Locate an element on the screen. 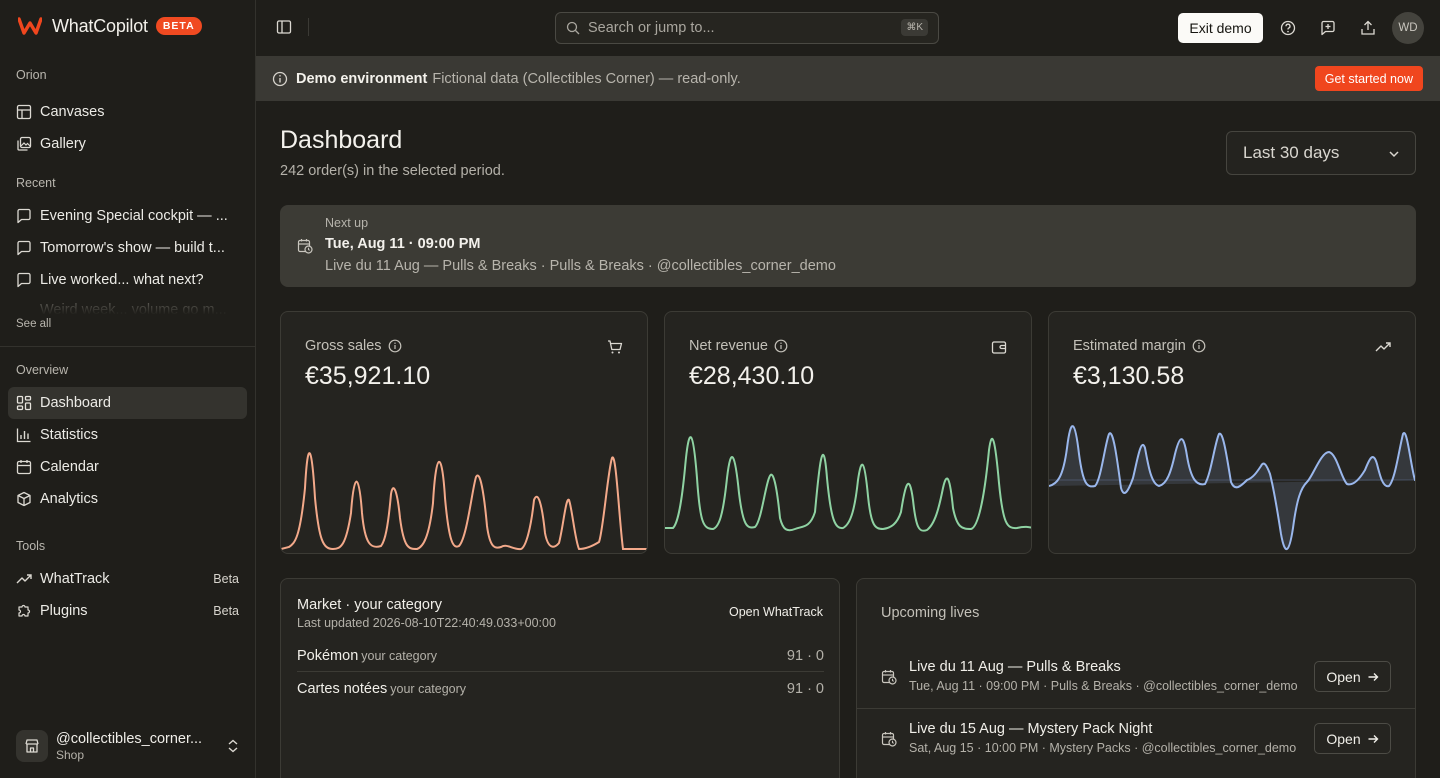 The width and height of the screenshot is (1440, 778). period-select: Last 30 days is located at coordinates (1321, 153).